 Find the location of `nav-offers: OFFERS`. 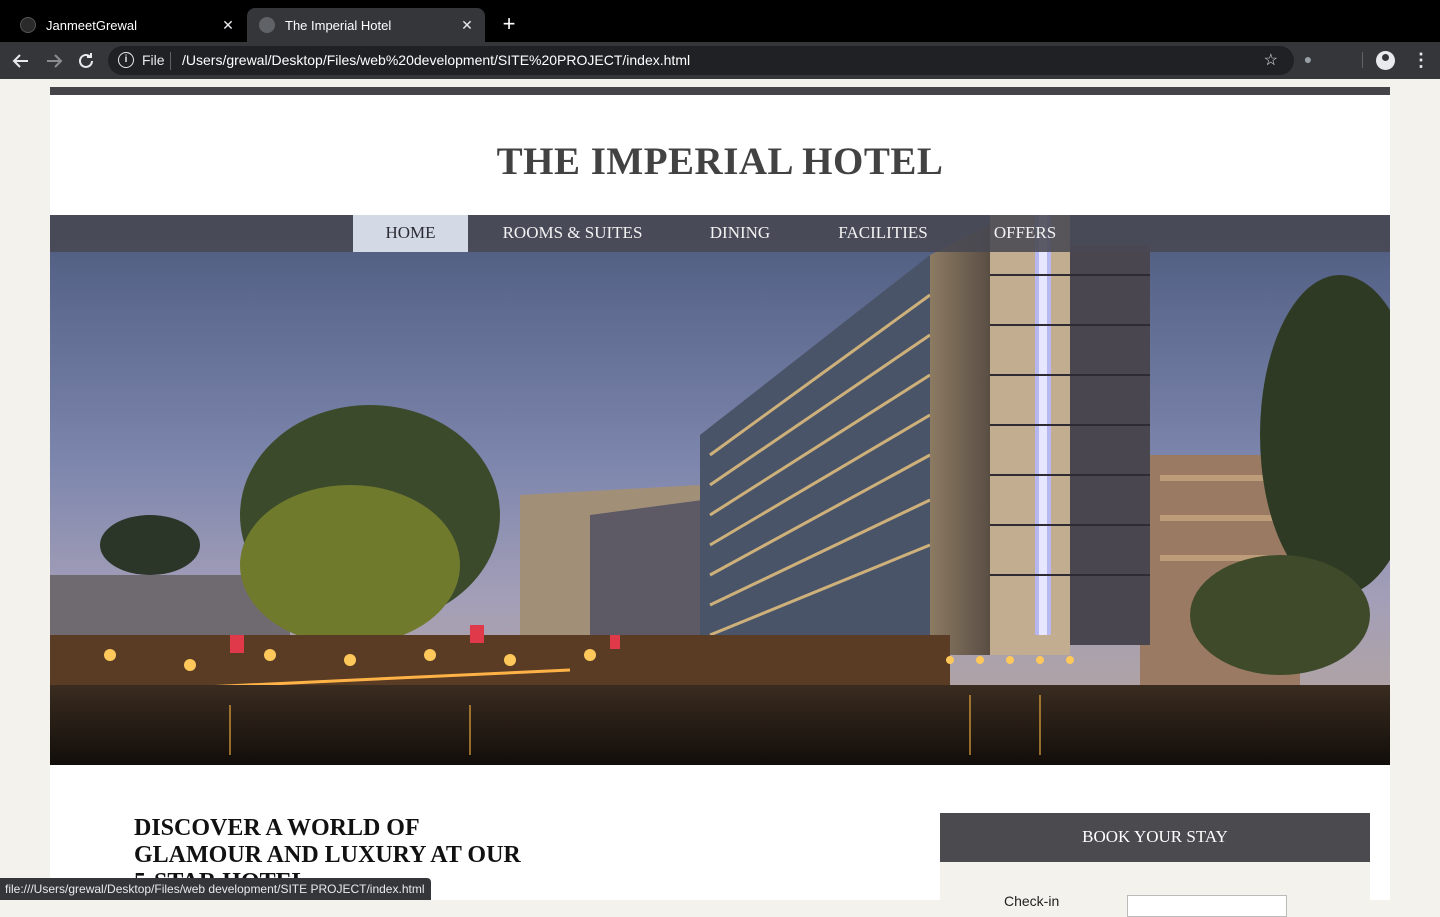

nav-offers: OFFERS is located at coordinates (1025, 233).